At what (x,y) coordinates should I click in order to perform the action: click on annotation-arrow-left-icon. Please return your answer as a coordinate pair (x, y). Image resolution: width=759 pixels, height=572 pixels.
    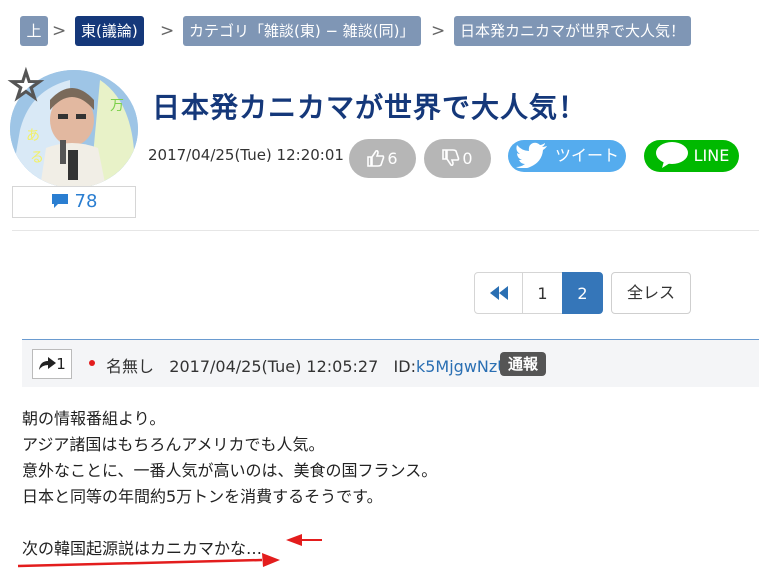
    Looking at the image, I should click on (304, 540).